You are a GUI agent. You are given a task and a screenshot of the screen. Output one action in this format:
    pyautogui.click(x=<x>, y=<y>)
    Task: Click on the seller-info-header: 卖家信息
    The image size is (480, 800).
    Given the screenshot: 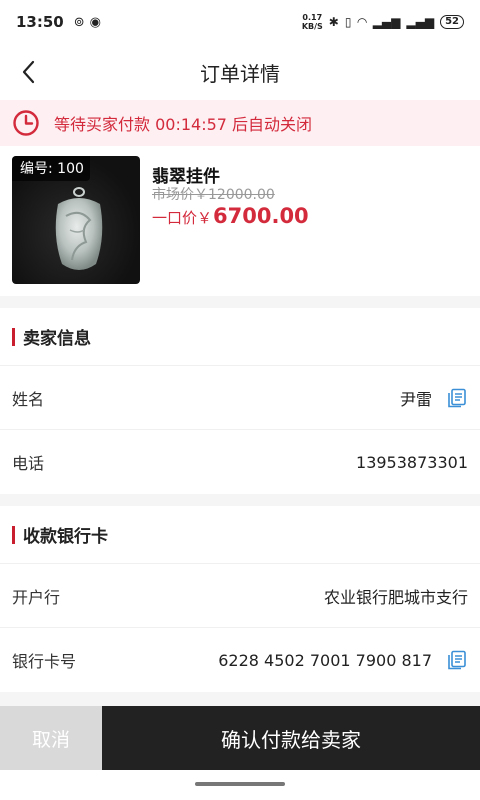 What is the action you would take?
    pyautogui.click(x=240, y=337)
    